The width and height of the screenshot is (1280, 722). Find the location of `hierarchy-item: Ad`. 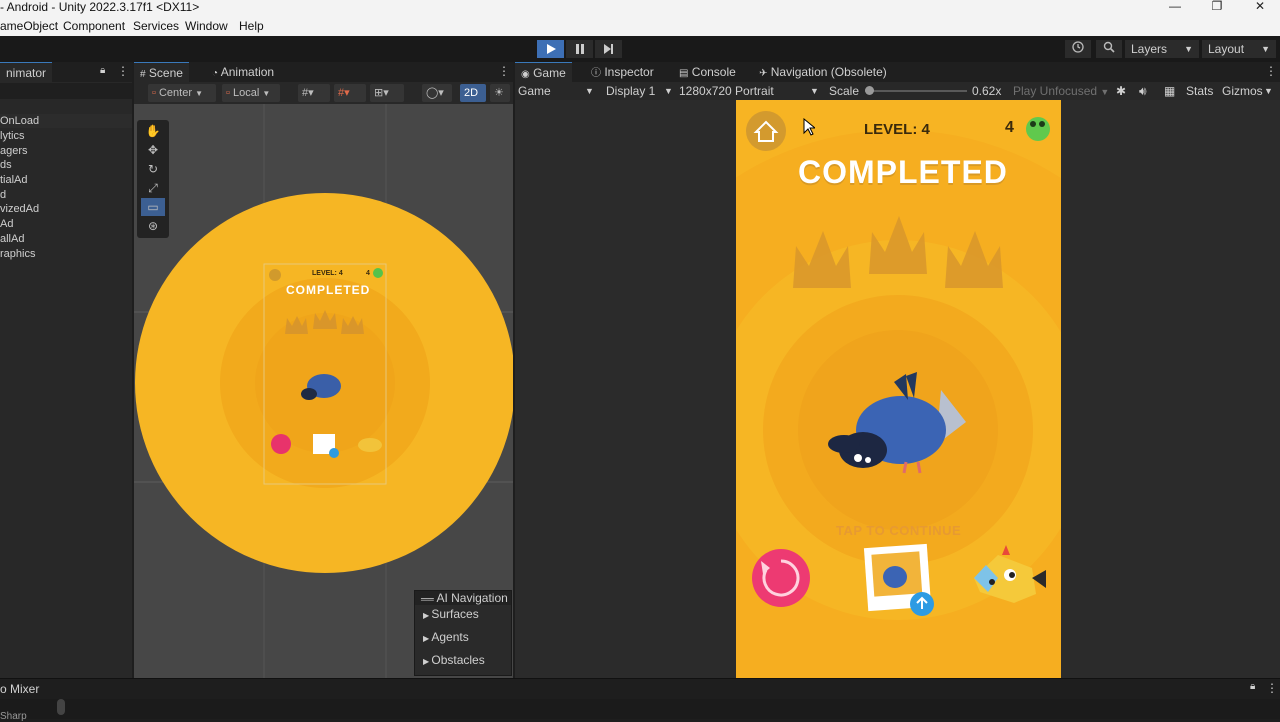

hierarchy-item: Ad is located at coordinates (6, 224).